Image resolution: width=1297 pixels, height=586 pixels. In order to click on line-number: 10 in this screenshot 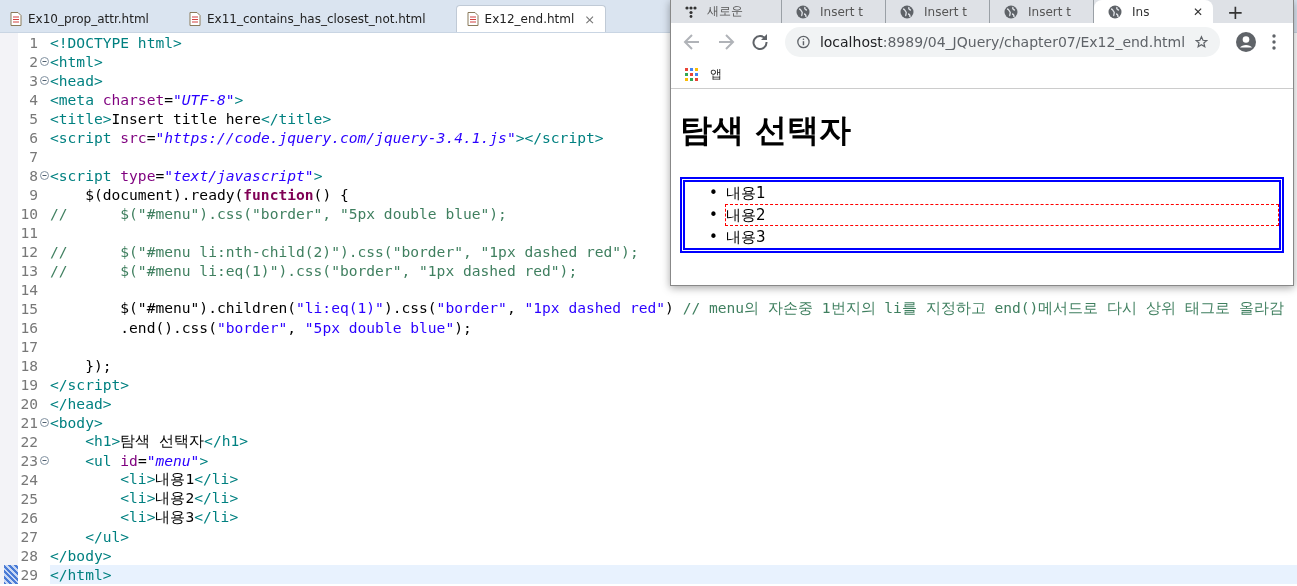, I will do `click(28, 213)`.